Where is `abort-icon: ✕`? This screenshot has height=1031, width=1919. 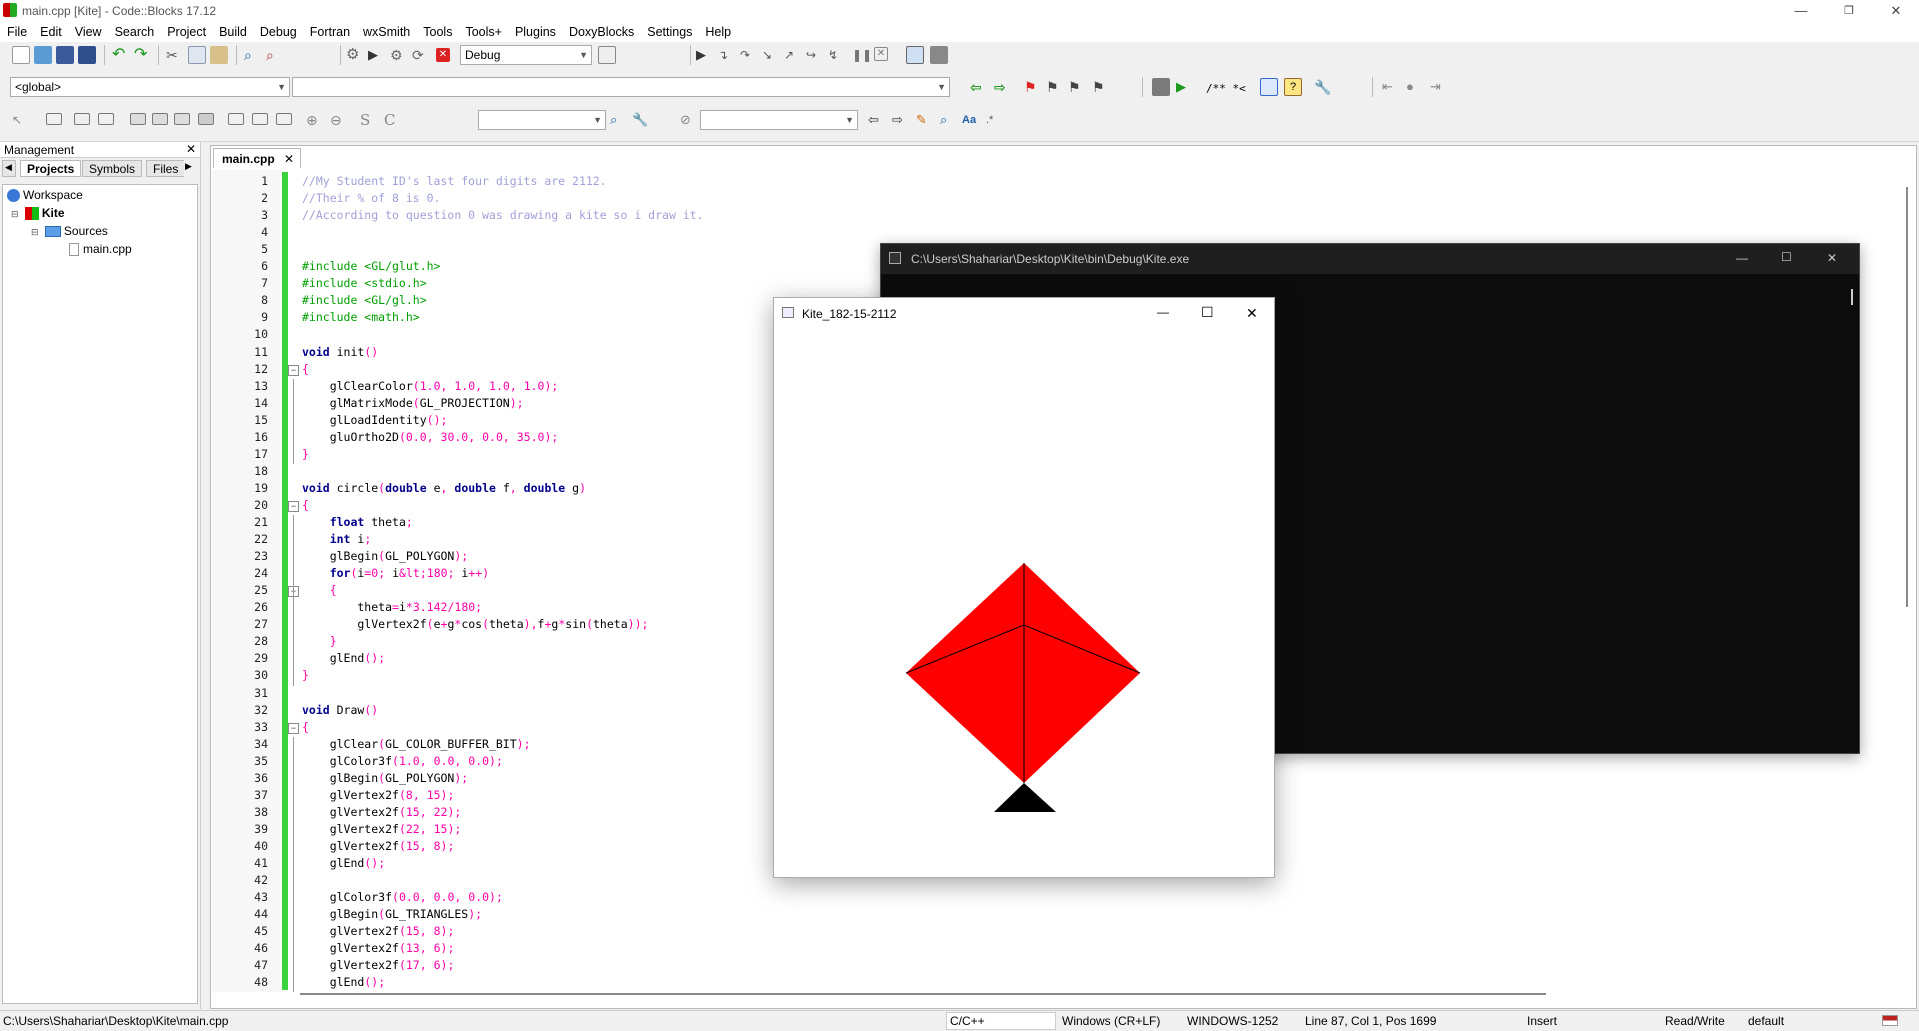
abort-icon: ✕ is located at coordinates (443, 55).